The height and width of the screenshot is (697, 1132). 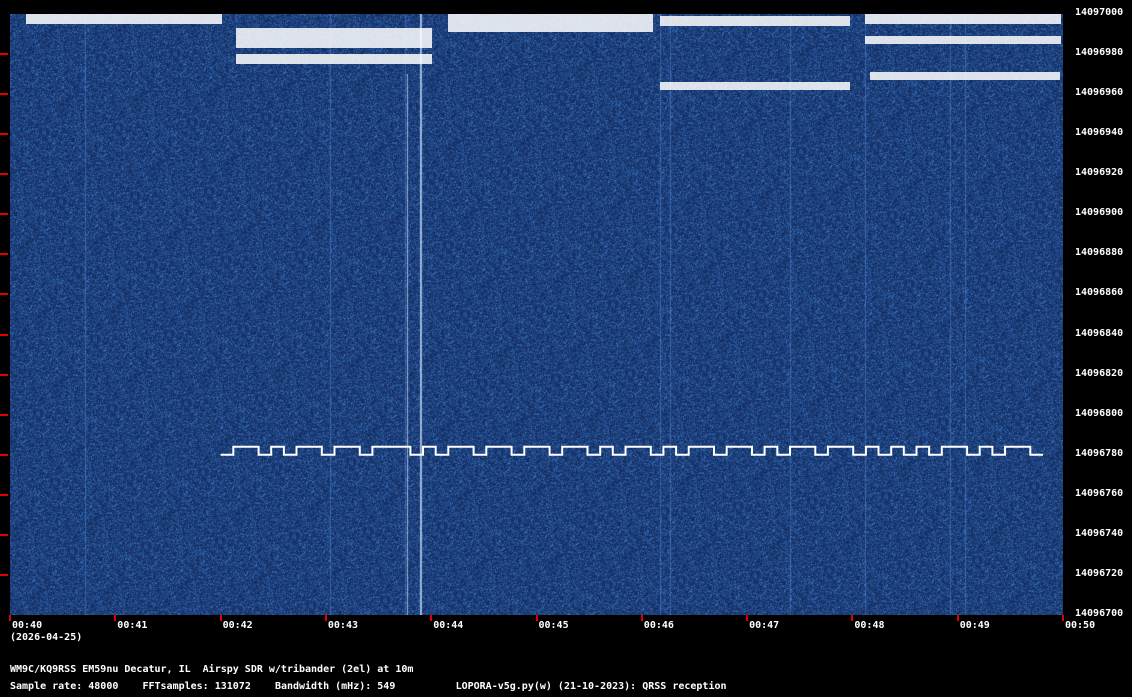 What do you see at coordinates (448, 625) in the screenshot?
I see `x-tick-label: 00:44` at bounding box center [448, 625].